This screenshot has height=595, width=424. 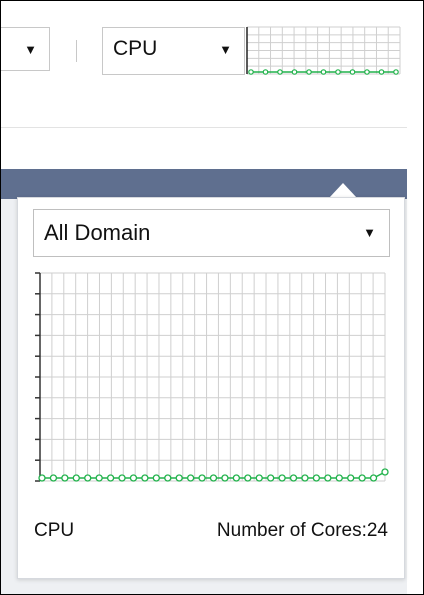 I want to click on scope-select: ▼, so click(x=25, y=49).